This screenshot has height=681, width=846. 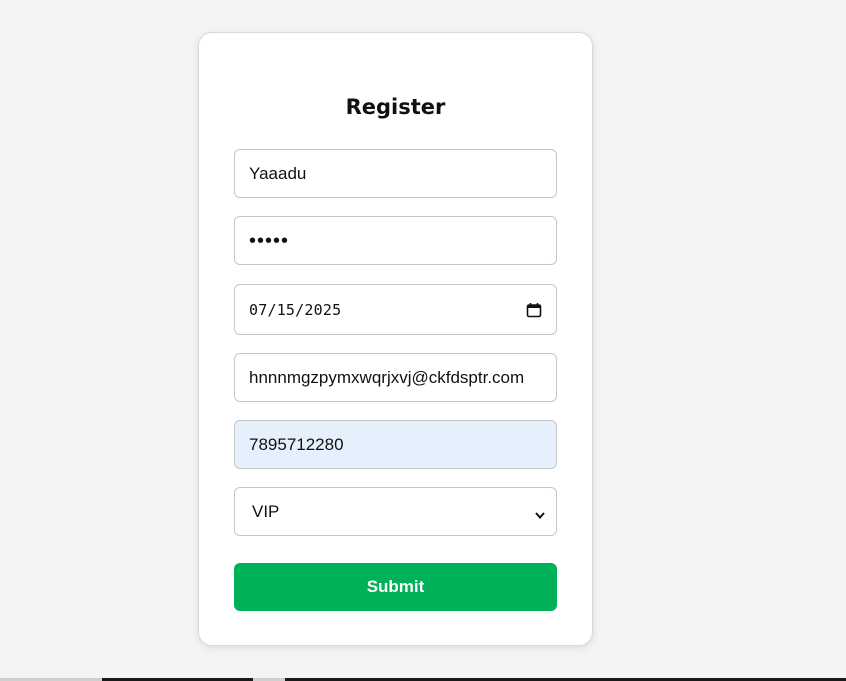 What do you see at coordinates (395, 587) in the screenshot?
I see `submit-button: Submit` at bounding box center [395, 587].